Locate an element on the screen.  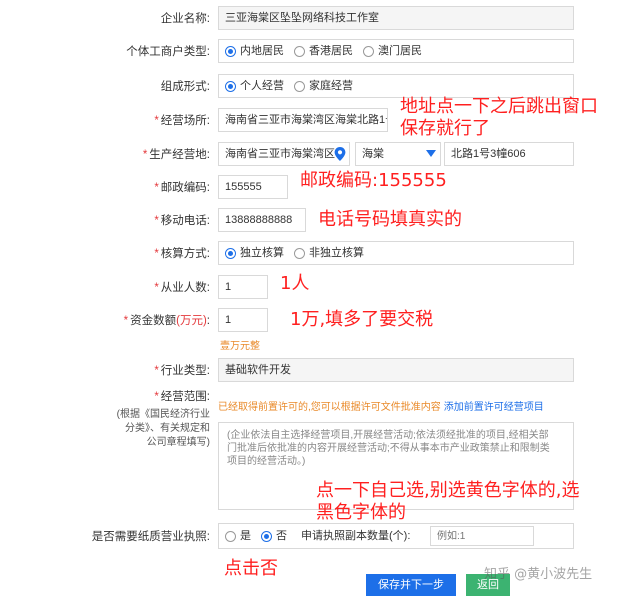
radio-hongkong: 香港居民 is located at coordinates (323, 51).